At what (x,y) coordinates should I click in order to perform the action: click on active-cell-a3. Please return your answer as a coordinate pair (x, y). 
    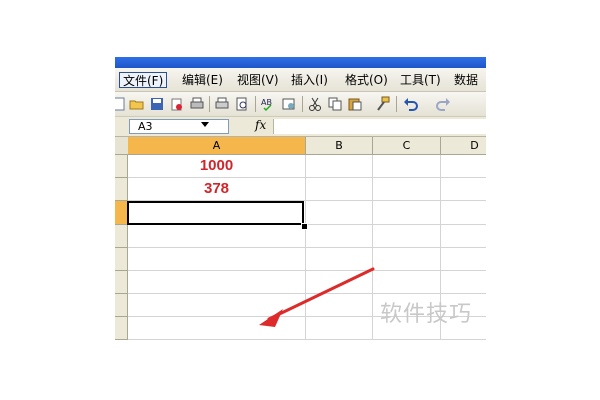
    Looking at the image, I should click on (215, 213).